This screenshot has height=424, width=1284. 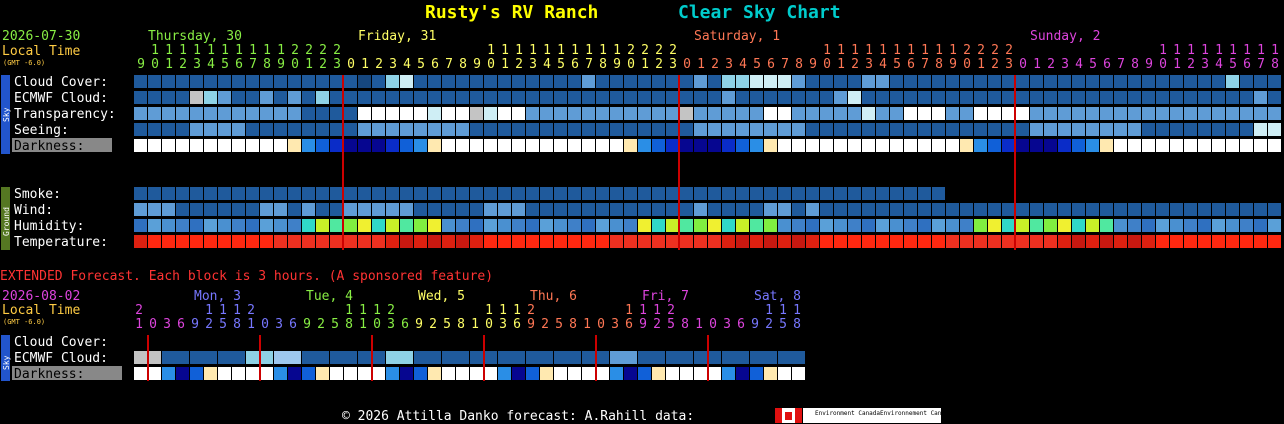 I want to click on hour-ones: 7, so click(x=449, y=64).